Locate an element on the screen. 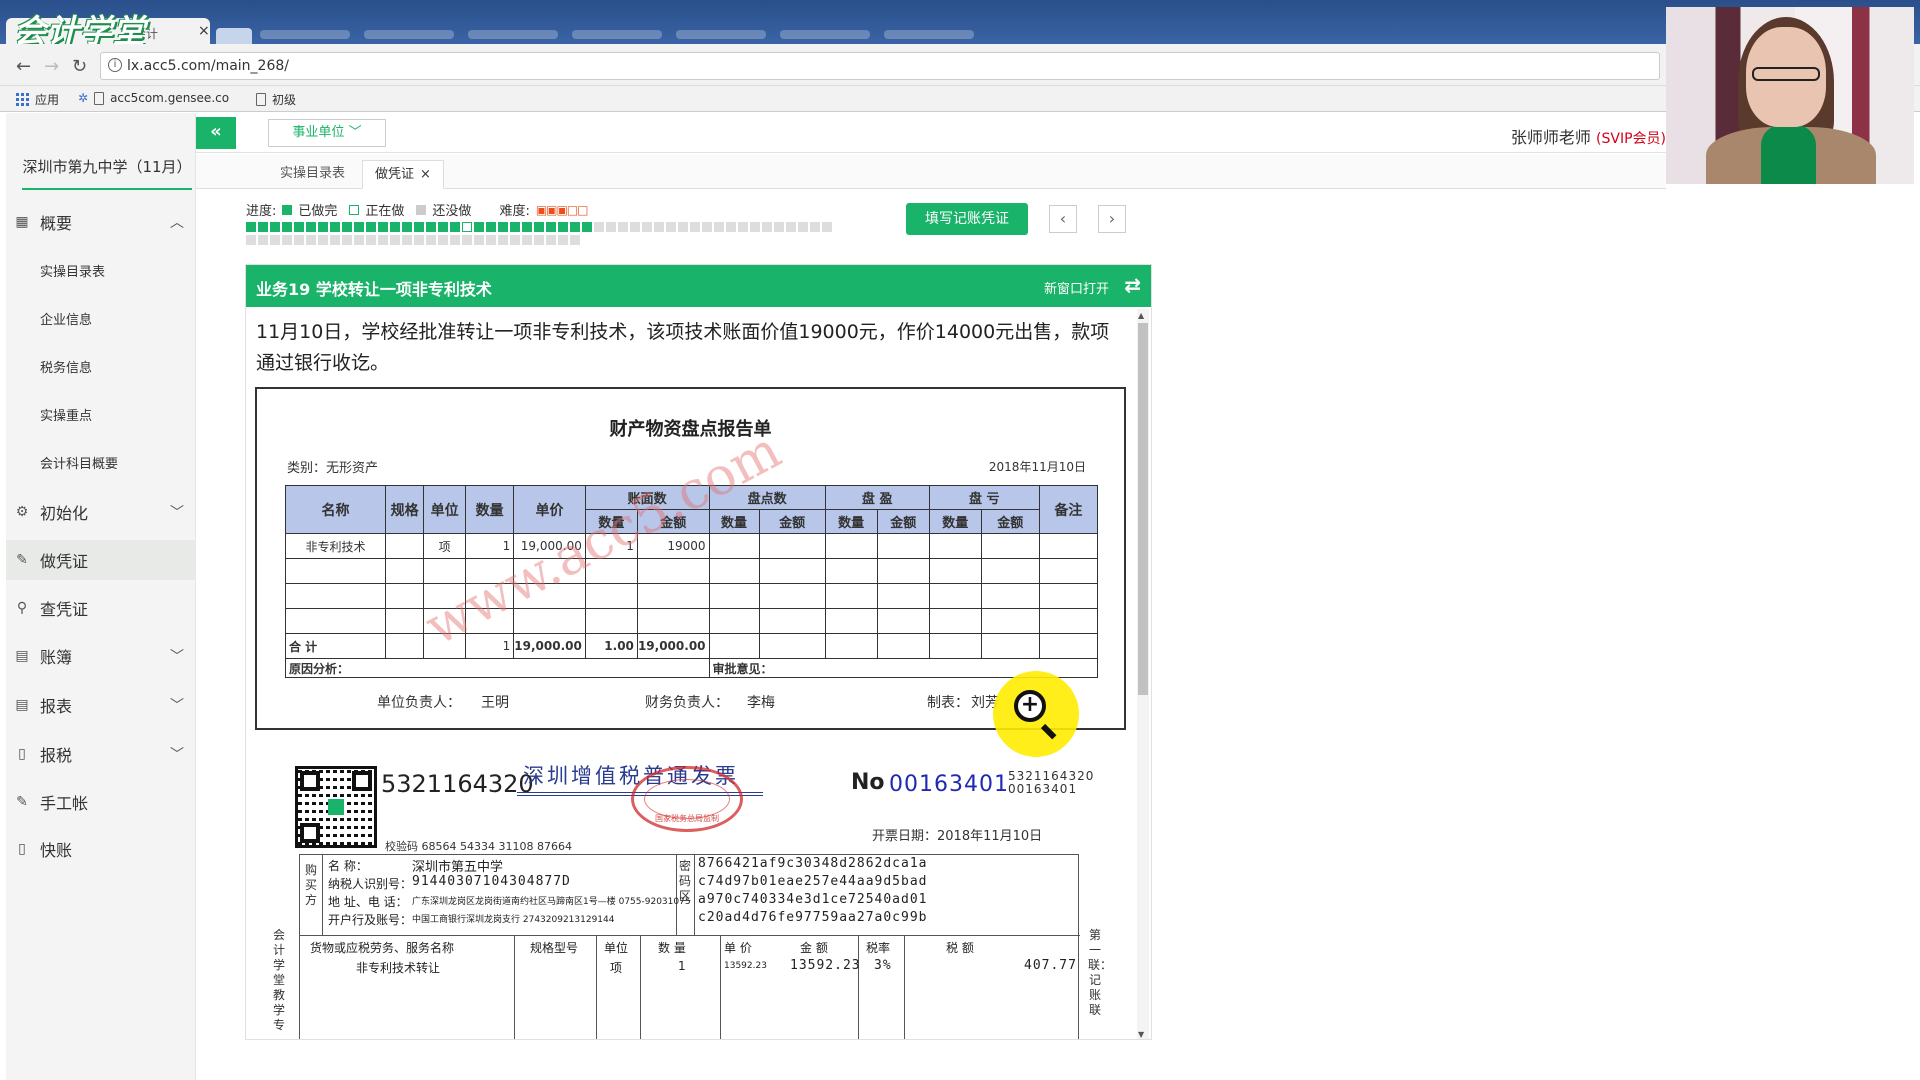  back-arrow-icon: ← is located at coordinates (23, 66).